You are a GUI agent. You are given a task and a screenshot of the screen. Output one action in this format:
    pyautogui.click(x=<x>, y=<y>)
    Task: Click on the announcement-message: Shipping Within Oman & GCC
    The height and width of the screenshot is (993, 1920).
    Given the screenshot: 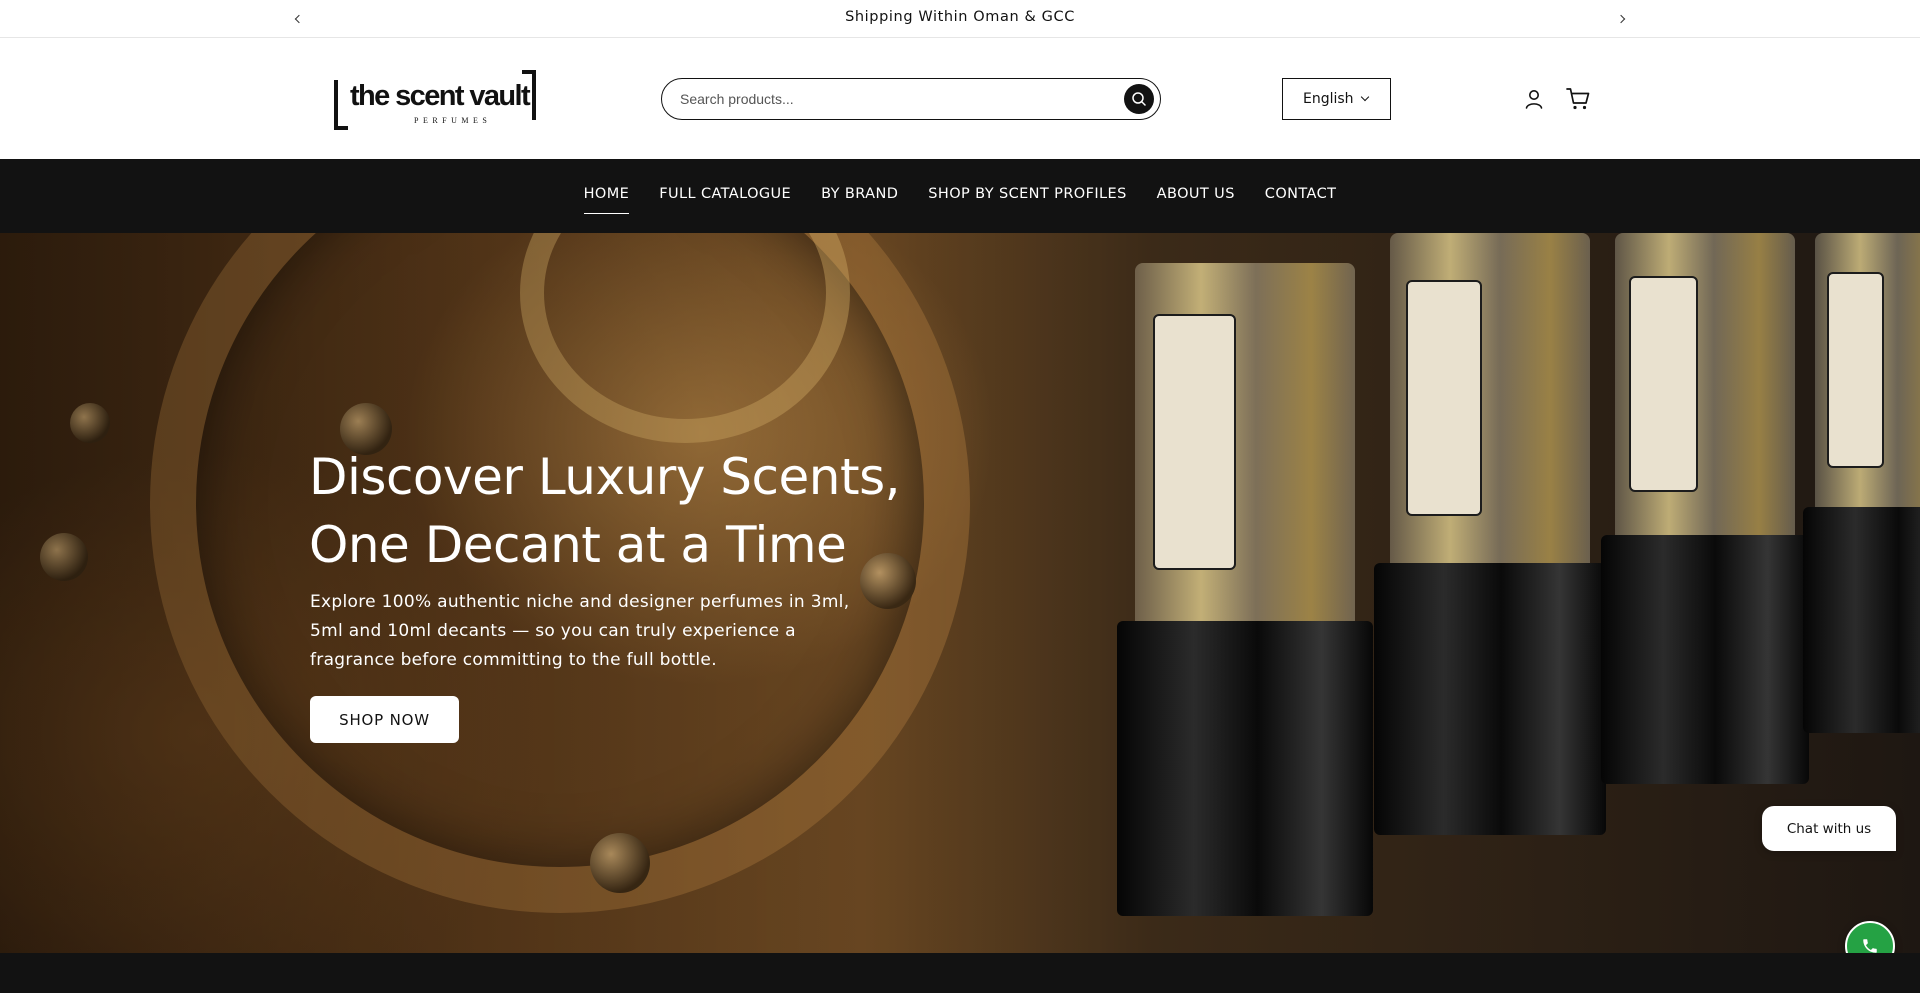 What is the action you would take?
    pyautogui.click(x=960, y=17)
    